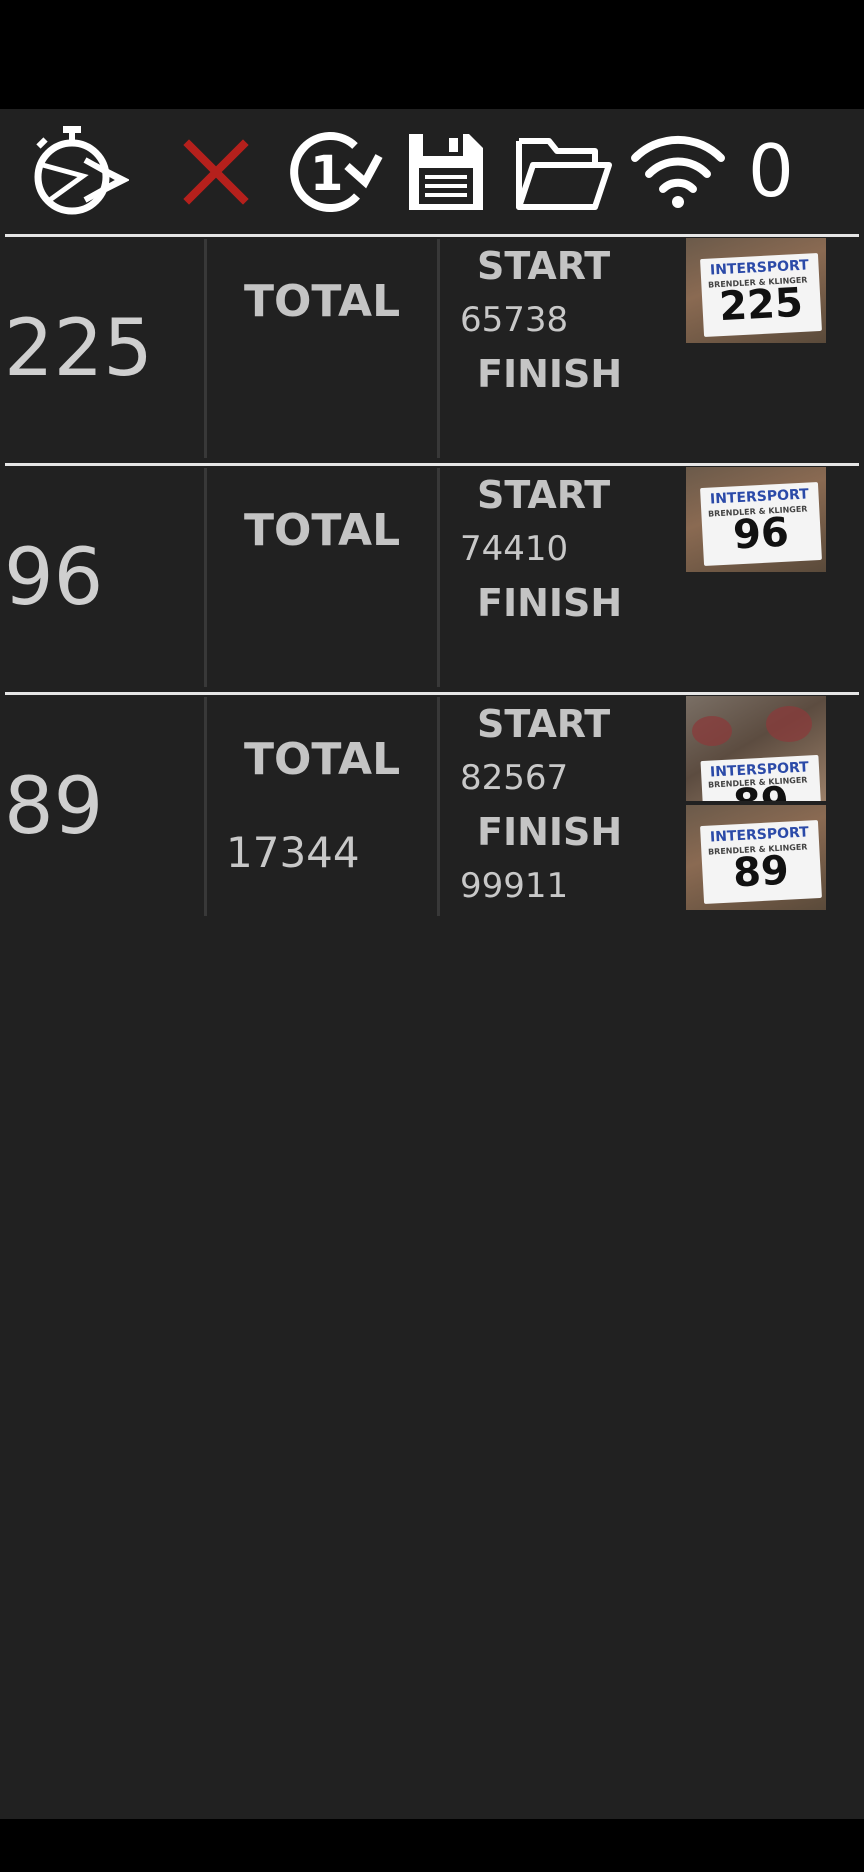 This screenshot has width=864, height=1872. What do you see at coordinates (756, 748) in the screenshot?
I see `start-photo-thumbnail: INTERSPORT BRENDLER & KLINGER 89` at bounding box center [756, 748].